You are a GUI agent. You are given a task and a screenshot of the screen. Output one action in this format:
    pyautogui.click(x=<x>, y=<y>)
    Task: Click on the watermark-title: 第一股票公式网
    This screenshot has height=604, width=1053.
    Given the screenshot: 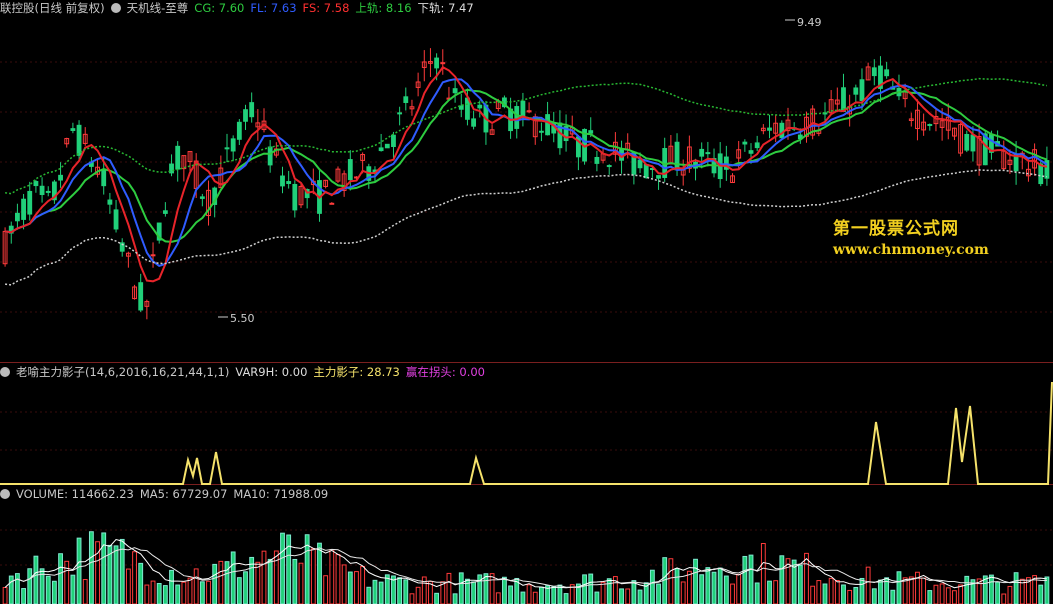 What is the action you would take?
    pyautogui.click(x=896, y=229)
    